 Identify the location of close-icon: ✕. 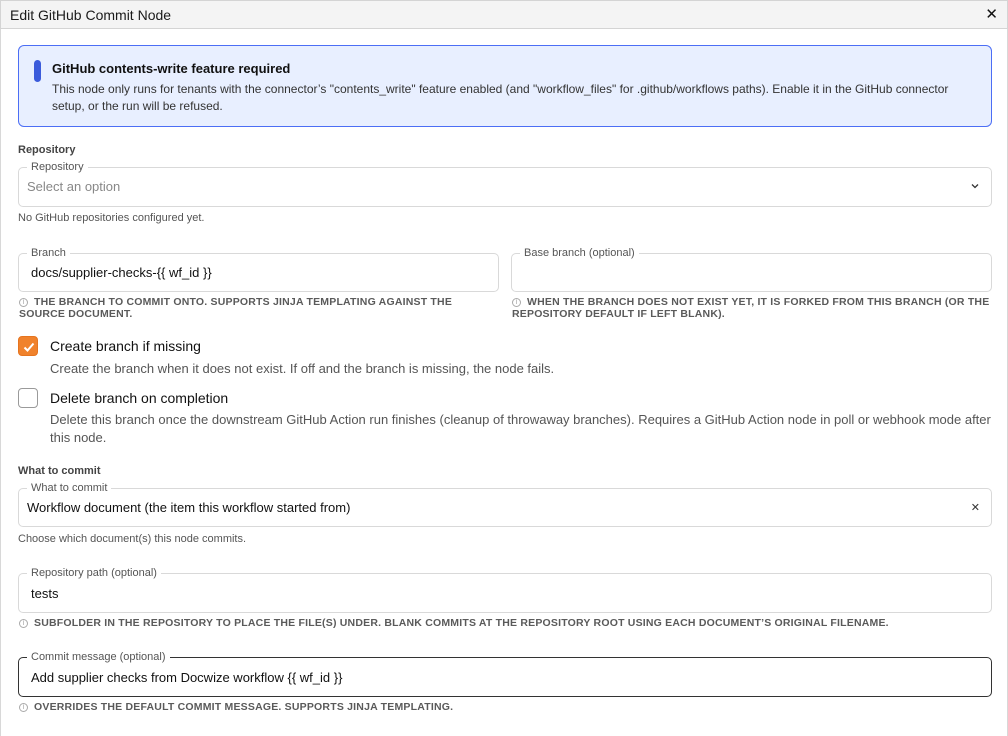
(991, 15).